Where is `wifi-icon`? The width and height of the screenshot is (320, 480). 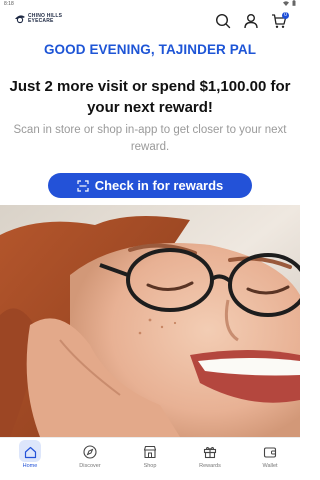 wifi-icon is located at coordinates (286, 3).